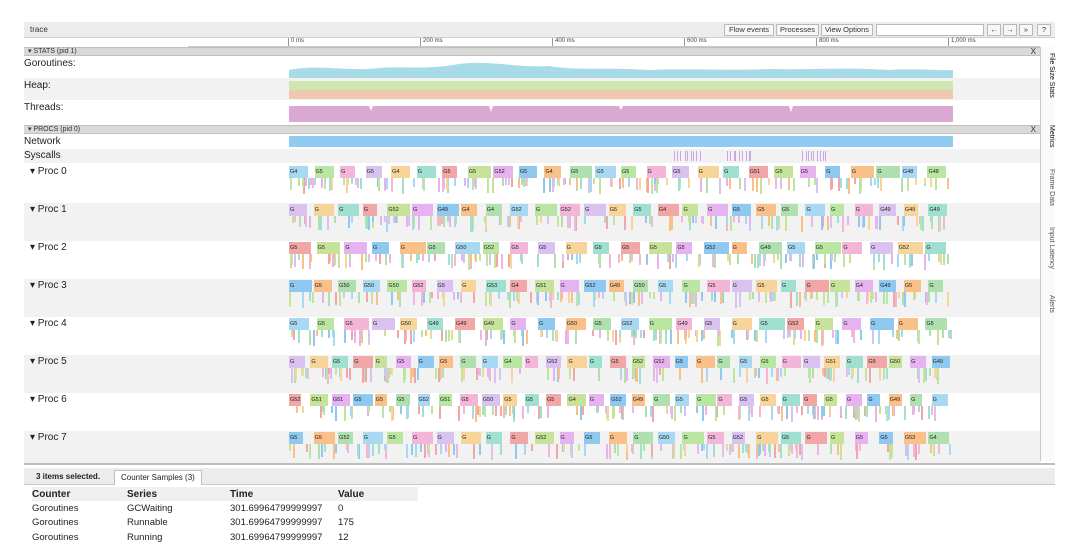 This screenshot has width=1080, height=556. Describe the element at coordinates (863, 286) in the screenshot. I see `goroutine-slice: G4` at that location.